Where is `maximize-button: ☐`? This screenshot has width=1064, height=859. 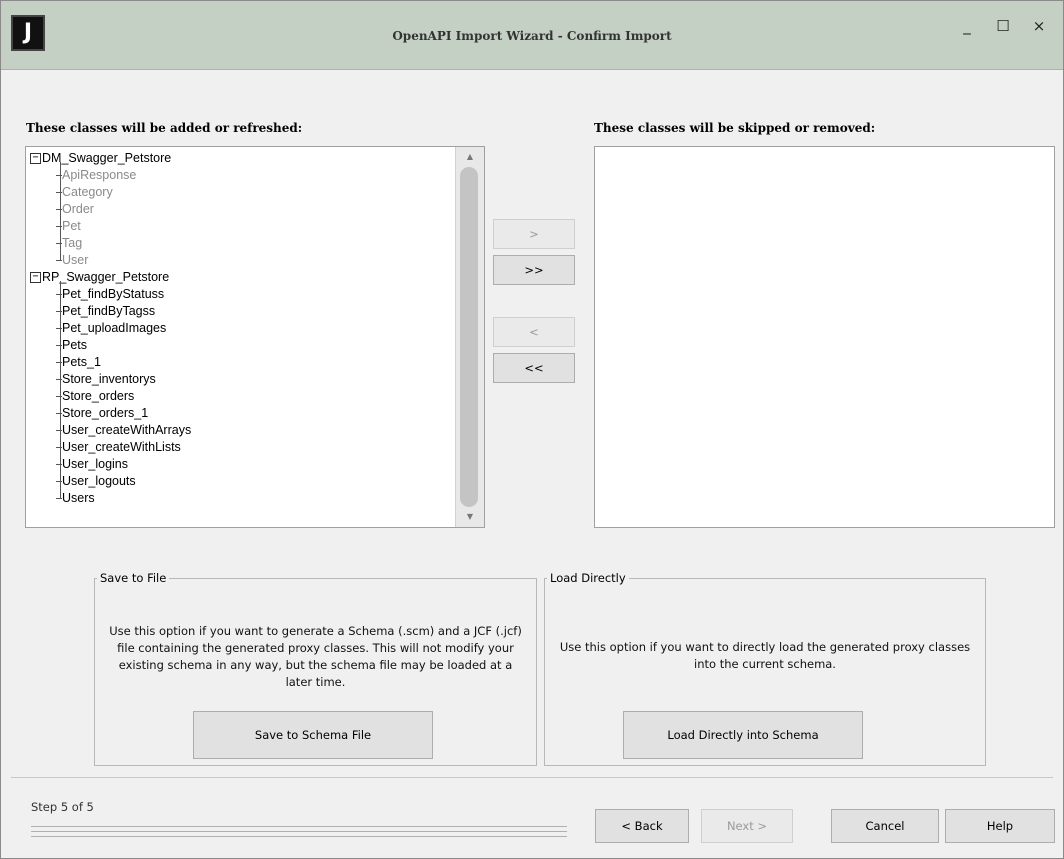
maximize-button: ☐ is located at coordinates (1003, 27).